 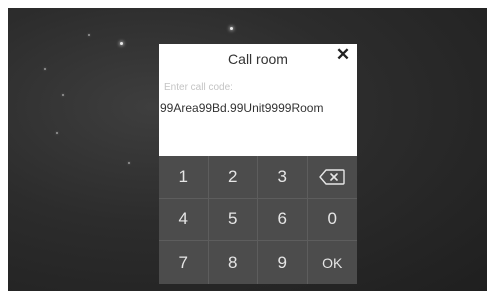 What do you see at coordinates (184, 262) in the screenshot?
I see `key-7: 7` at bounding box center [184, 262].